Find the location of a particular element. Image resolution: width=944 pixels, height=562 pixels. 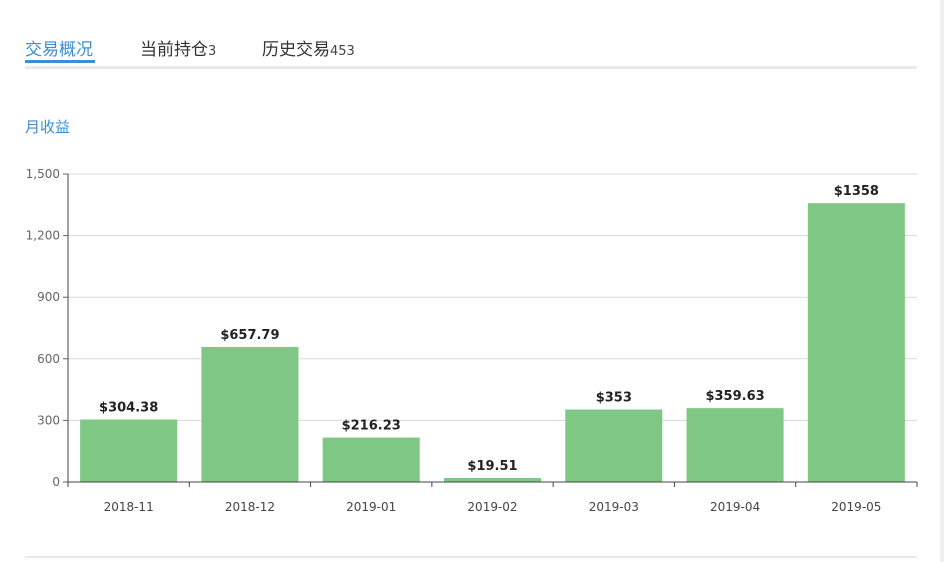

tab-positions: 当前持仓3 is located at coordinates (178, 47).